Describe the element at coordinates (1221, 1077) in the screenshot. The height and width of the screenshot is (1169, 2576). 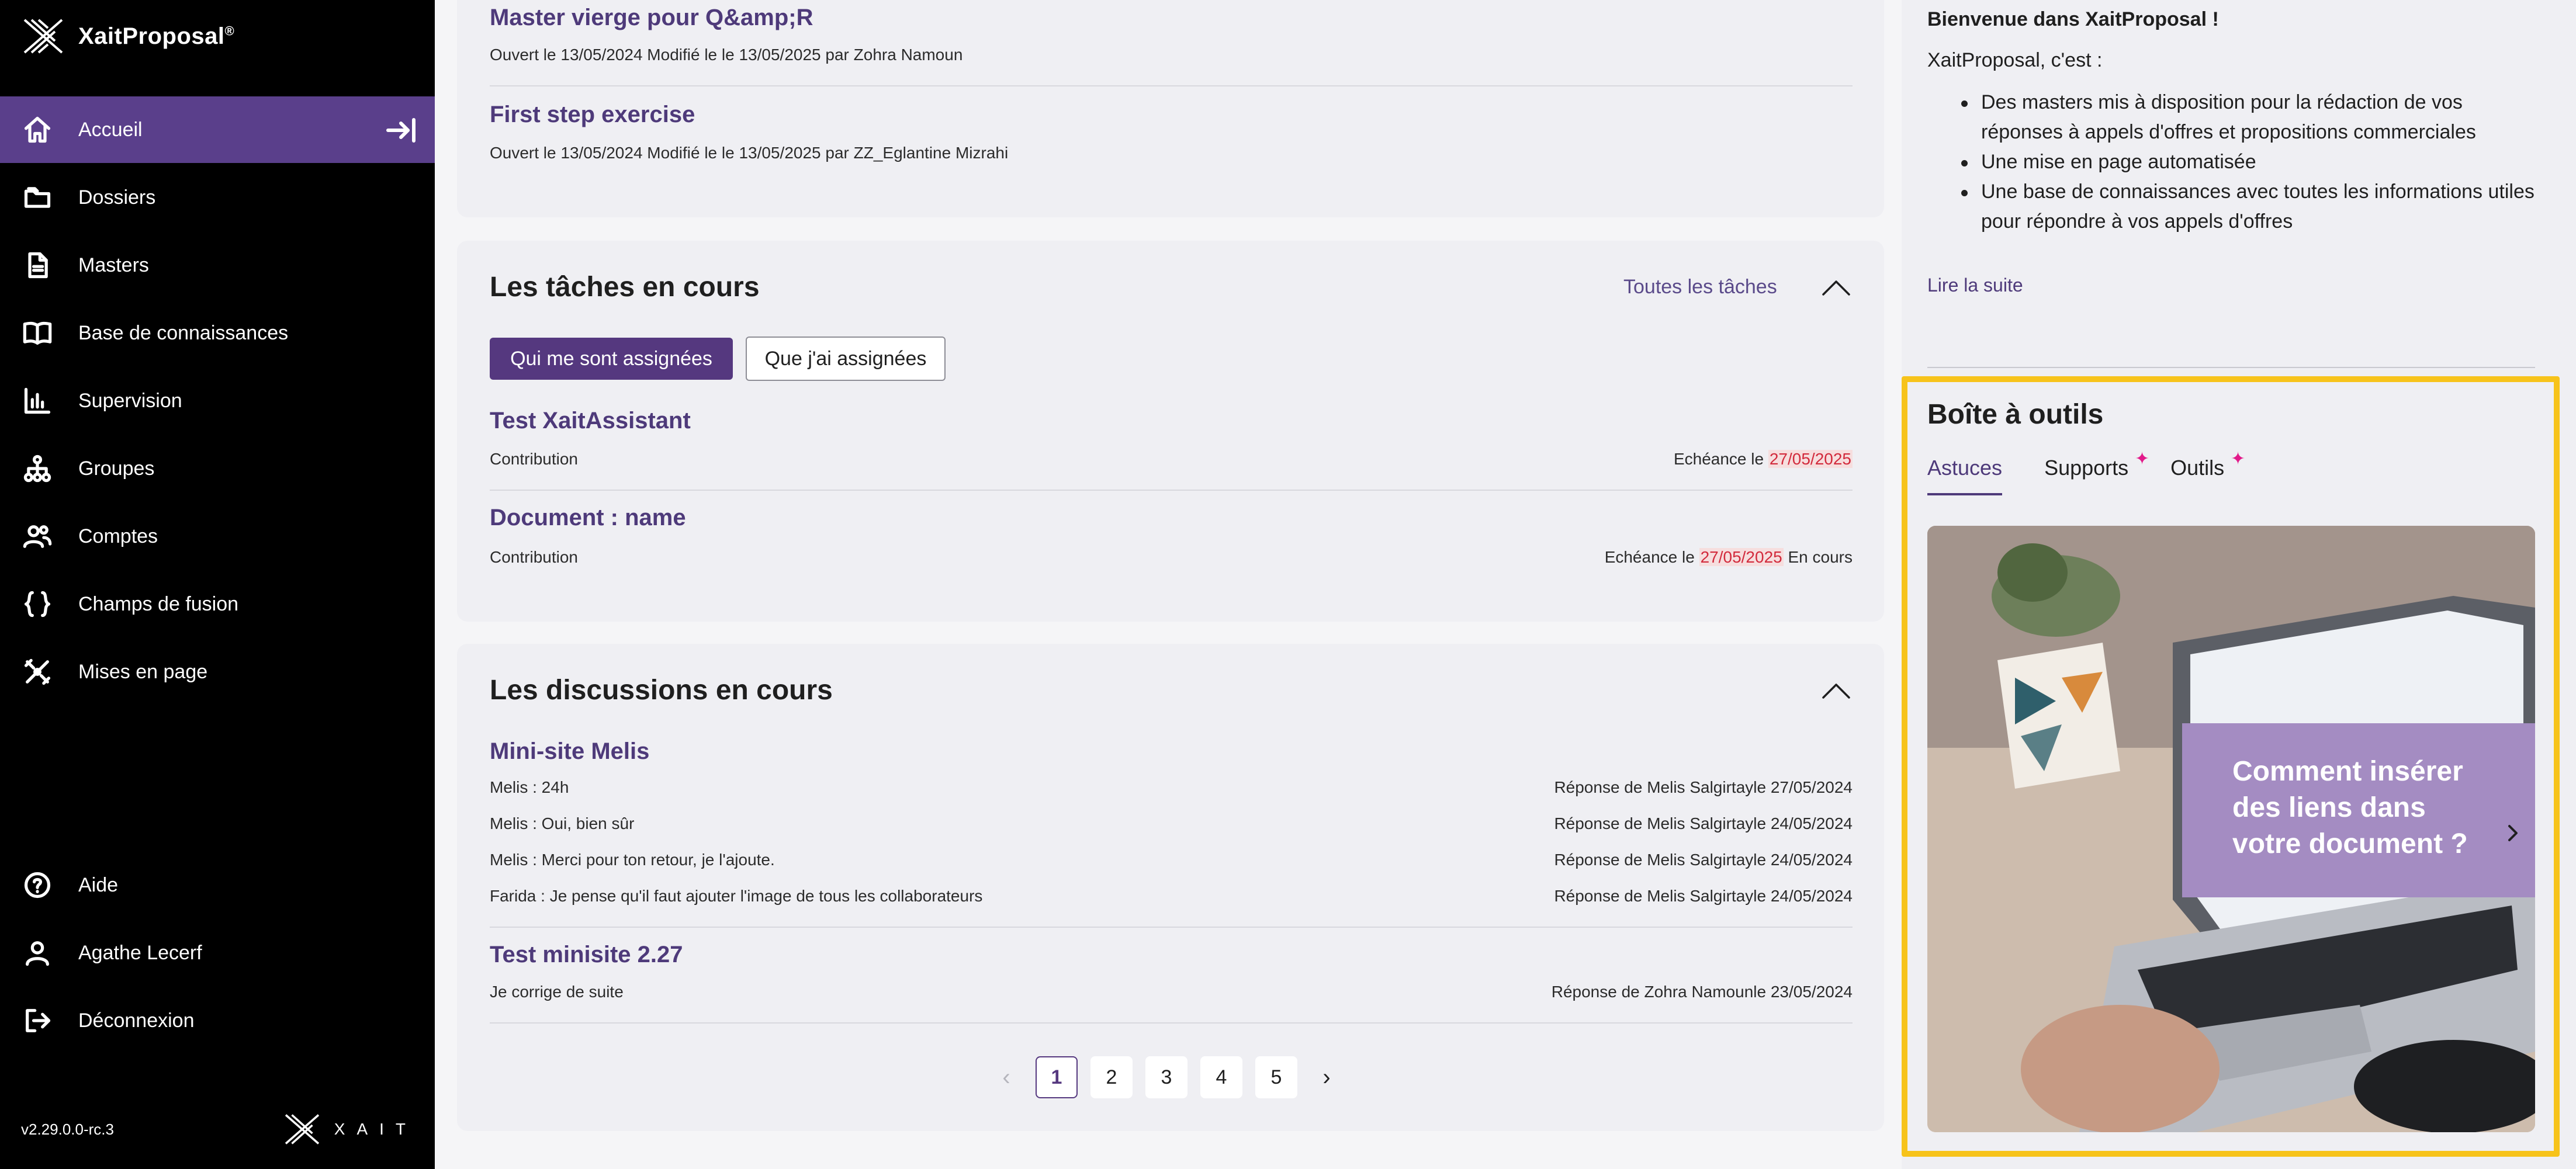
I see `pagination-page-4: 4` at that location.